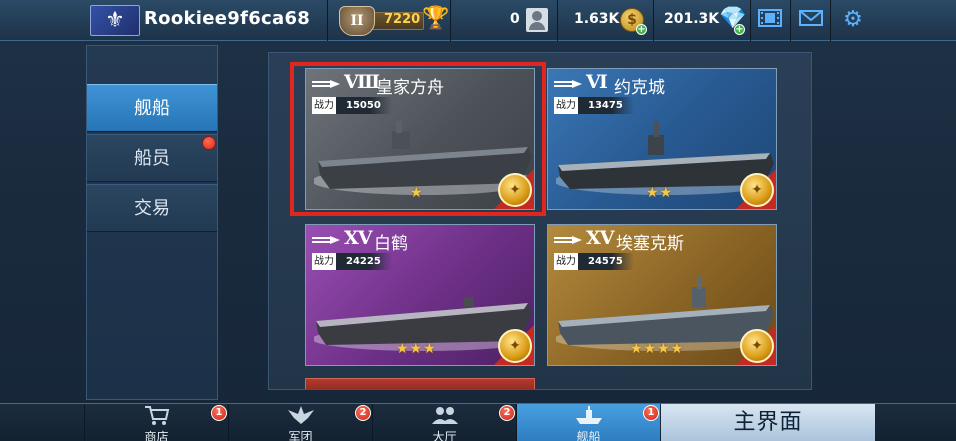  I want to click on tab-crew: 船员, so click(152, 158).